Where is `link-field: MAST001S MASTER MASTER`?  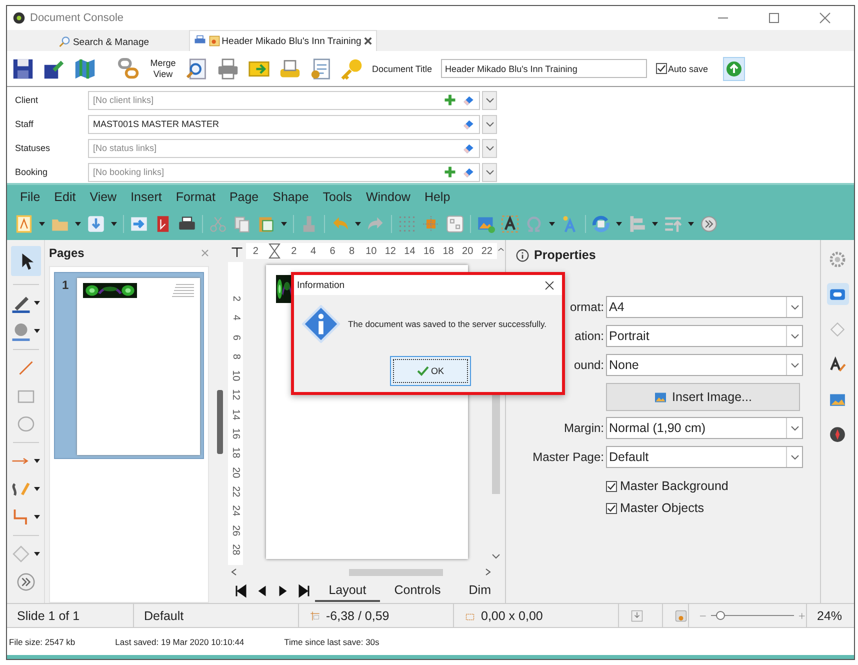 link-field: MAST001S MASTER MASTER is located at coordinates (284, 124).